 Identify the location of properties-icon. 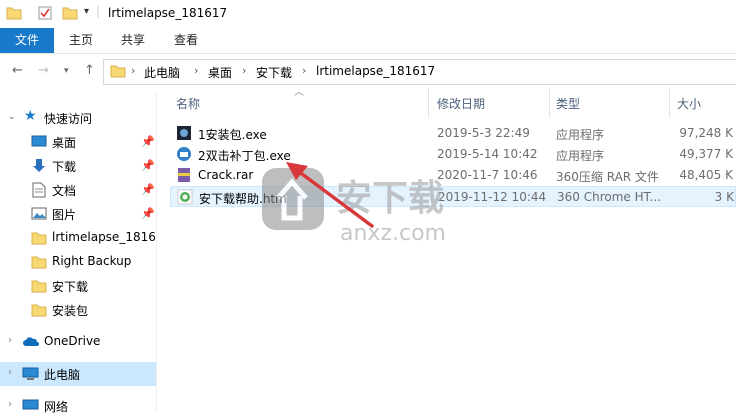
(45, 13).